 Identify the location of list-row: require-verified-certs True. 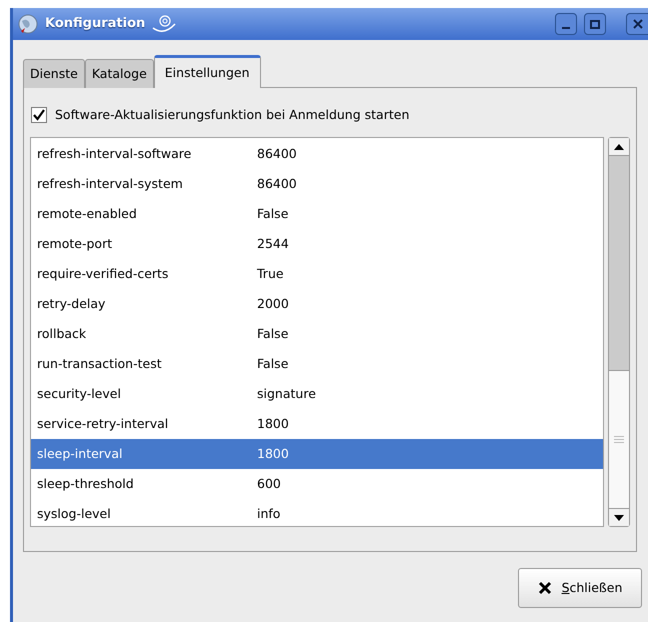
(317, 274).